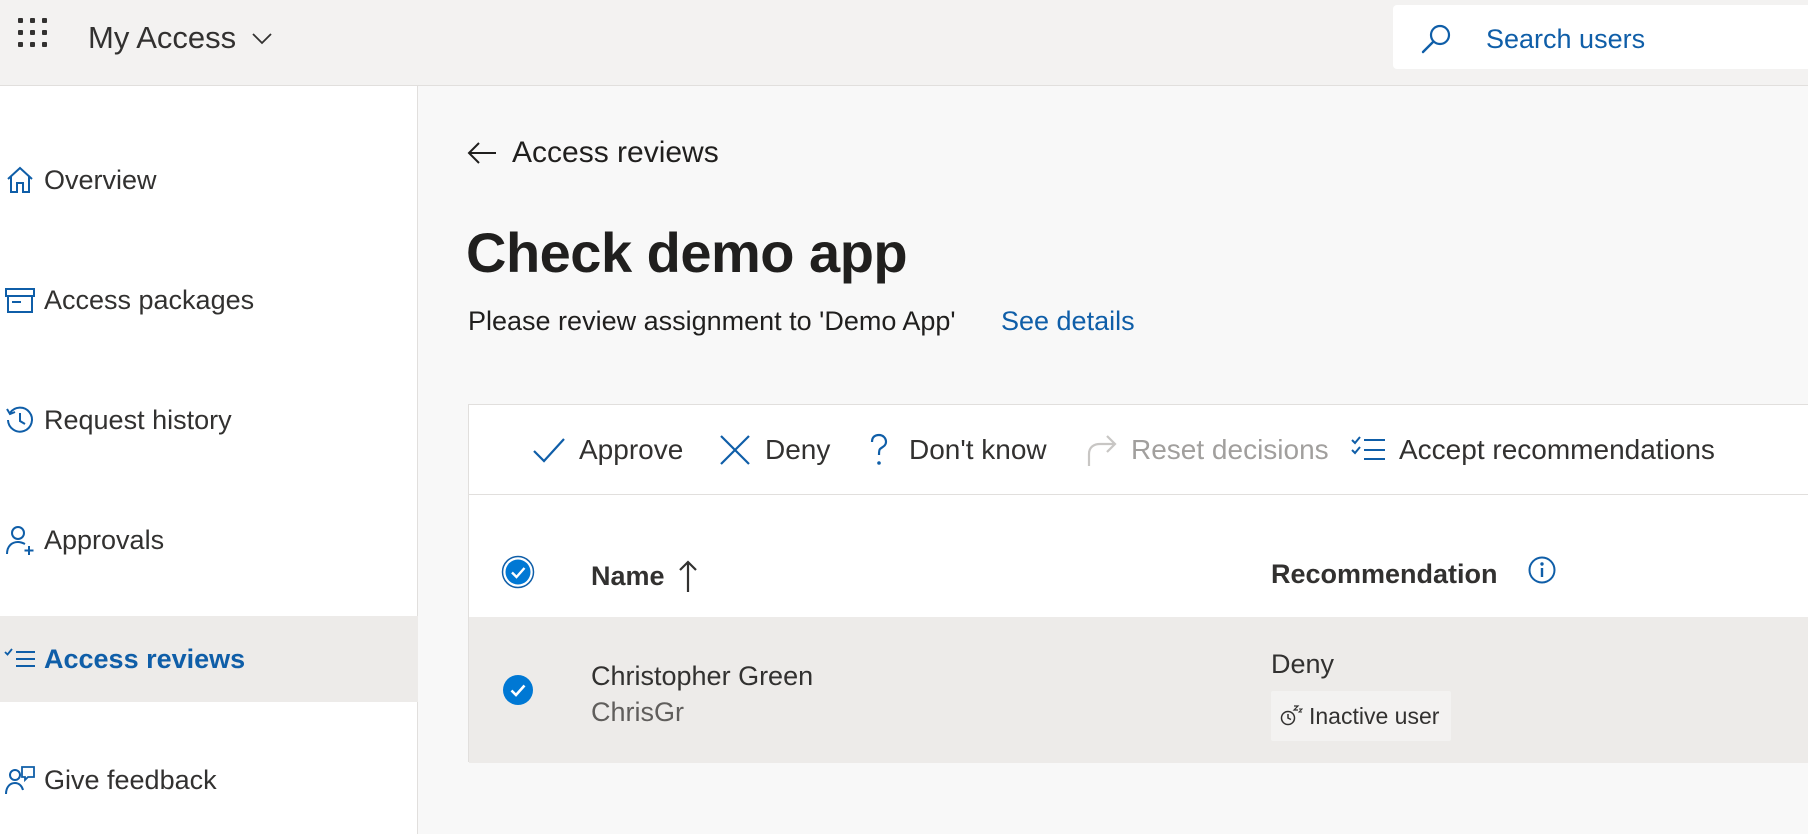 Image resolution: width=1808 pixels, height=834 pixels. I want to click on redo-icon, so click(1102, 450).